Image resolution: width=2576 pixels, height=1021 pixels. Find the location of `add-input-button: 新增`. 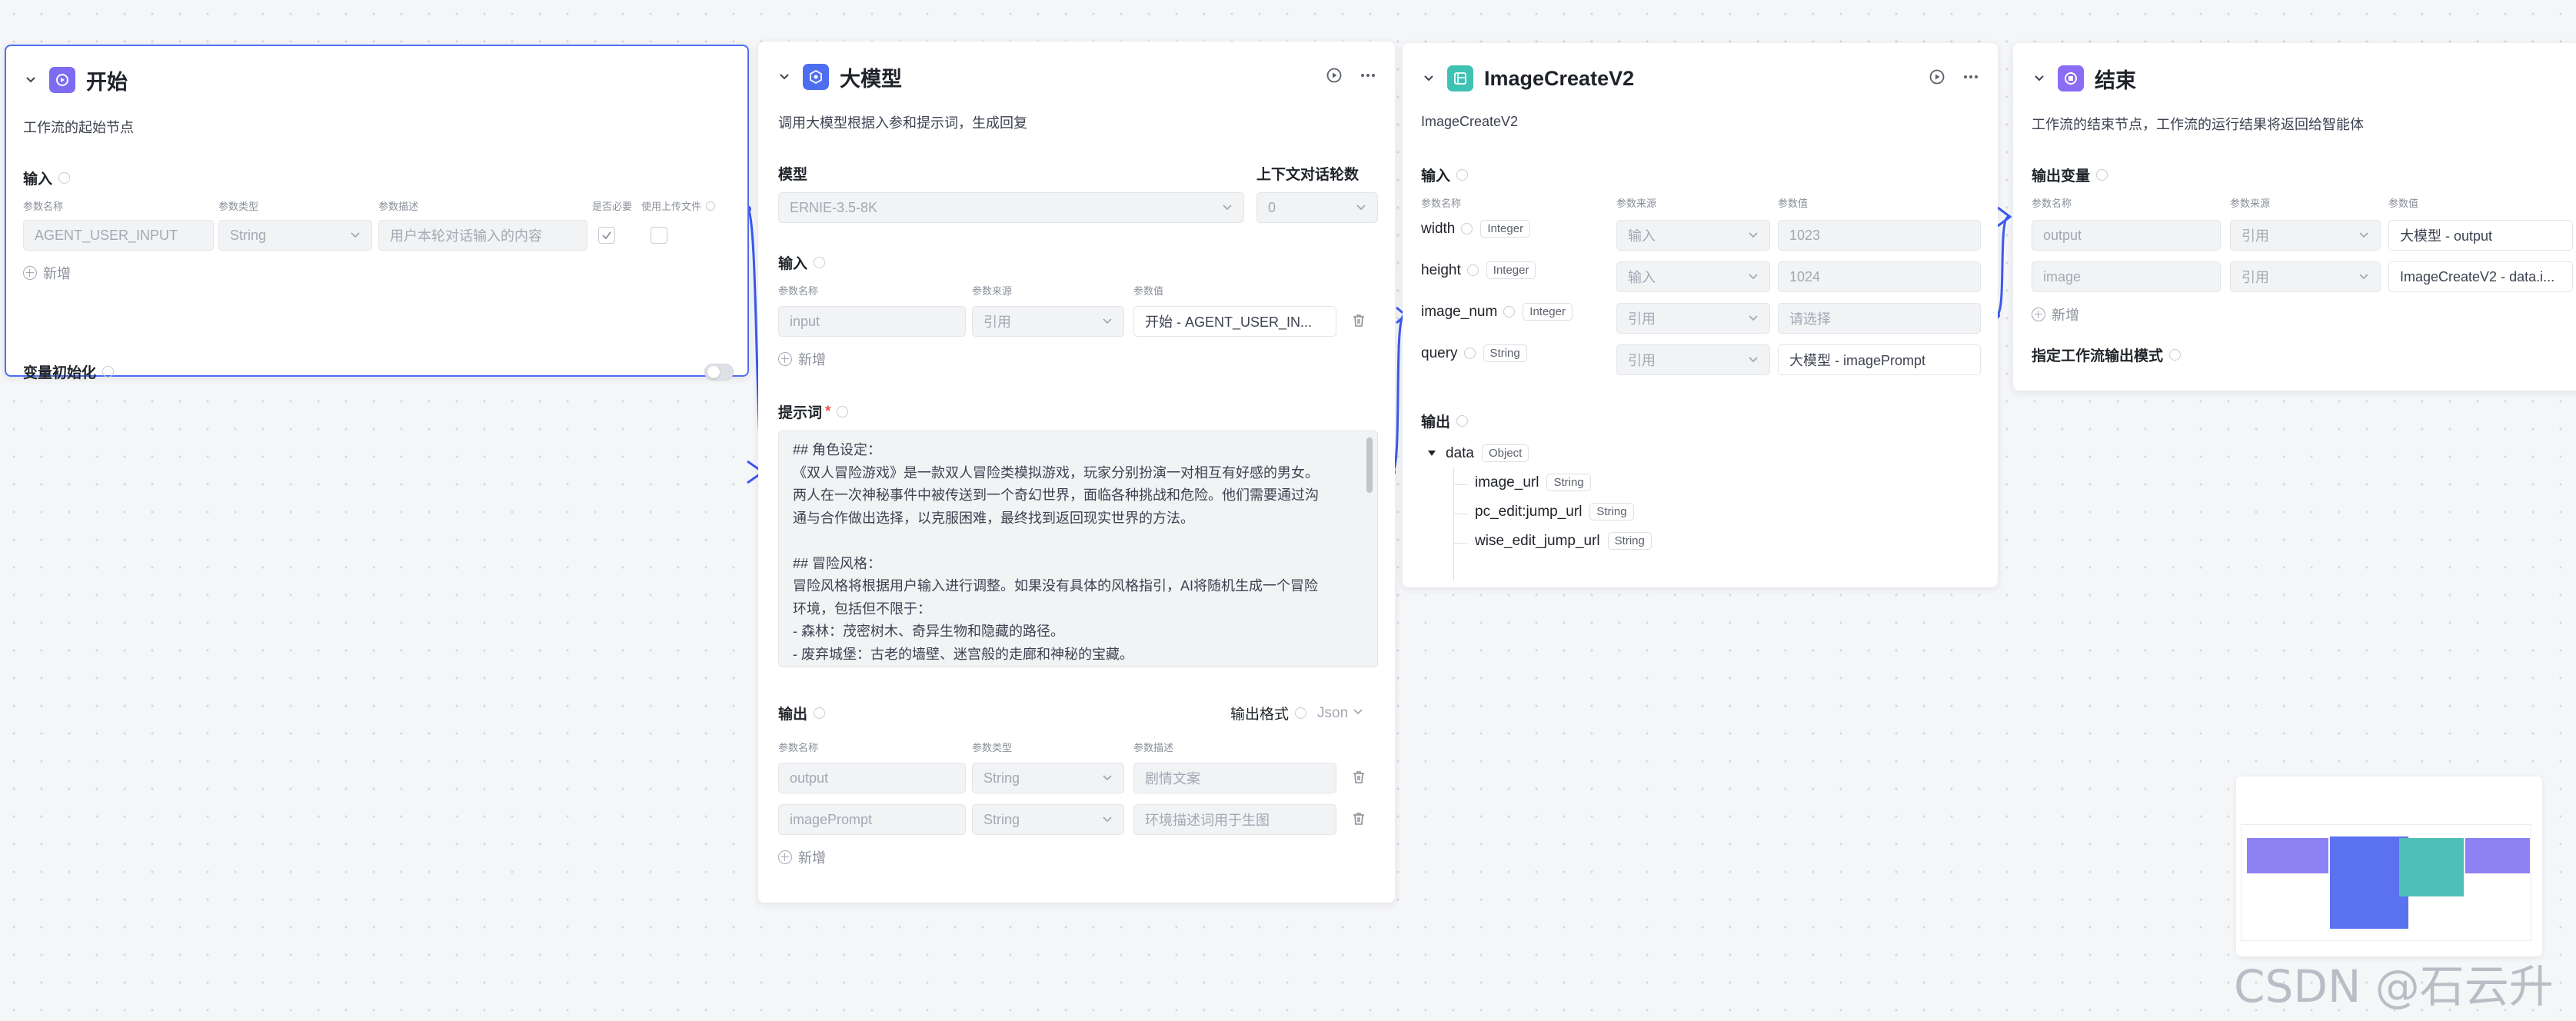

add-input-button: 新增 is located at coordinates (802, 359).